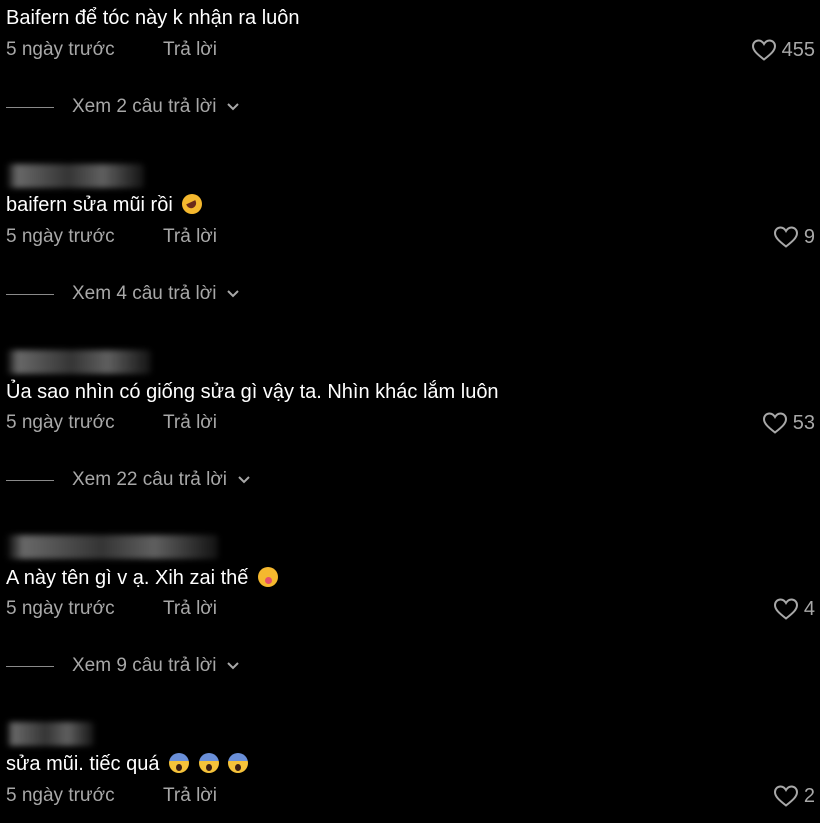  I want to click on view-replies-button: Xem 2 câu trả lời, so click(123, 107).